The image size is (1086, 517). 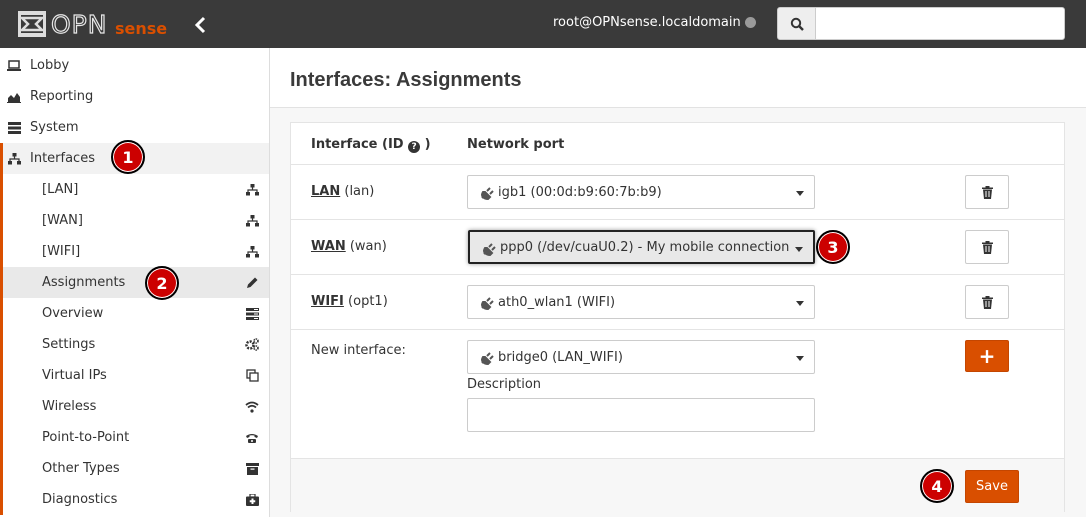 I want to click on sidebar-item-assignments: Assignments, so click(x=134, y=282).